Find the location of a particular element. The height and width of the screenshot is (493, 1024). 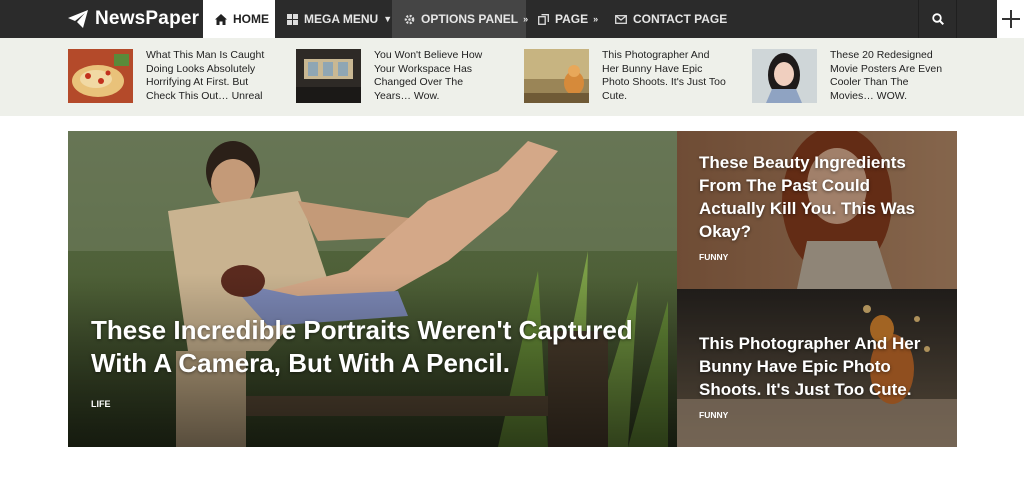

nav-options-panel-label: OPTIONS PANEL is located at coordinates (470, 19).